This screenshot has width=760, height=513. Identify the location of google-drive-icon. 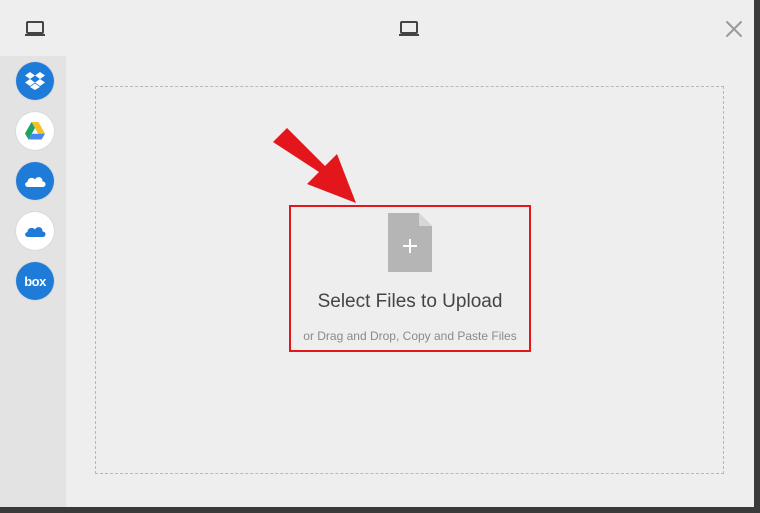
(35, 131).